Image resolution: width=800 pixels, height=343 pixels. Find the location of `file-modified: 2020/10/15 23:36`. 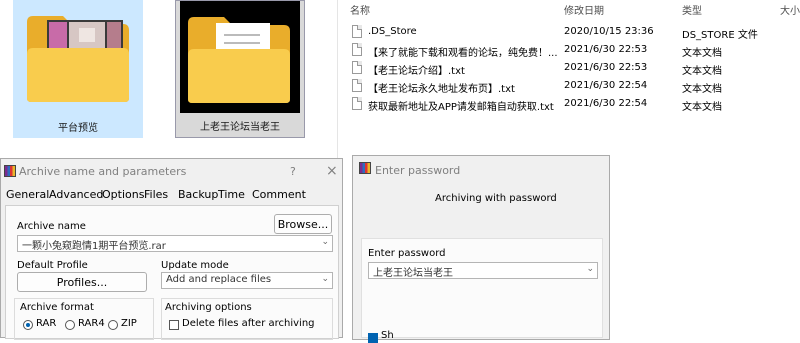

file-modified: 2020/10/15 23:36 is located at coordinates (609, 31).